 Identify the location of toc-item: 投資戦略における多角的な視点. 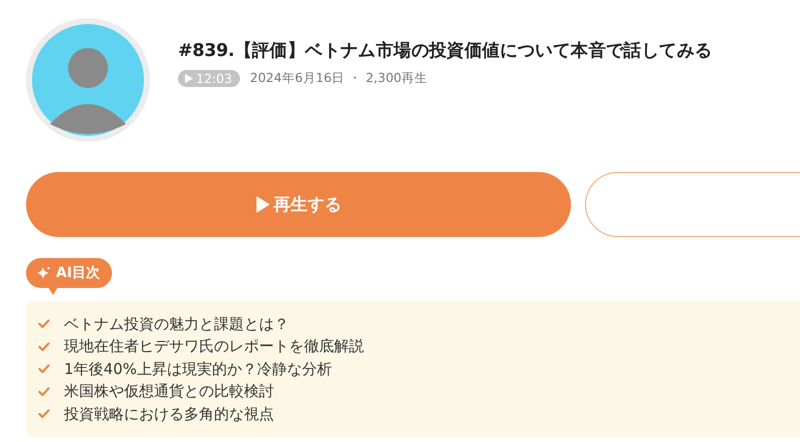
(169, 414).